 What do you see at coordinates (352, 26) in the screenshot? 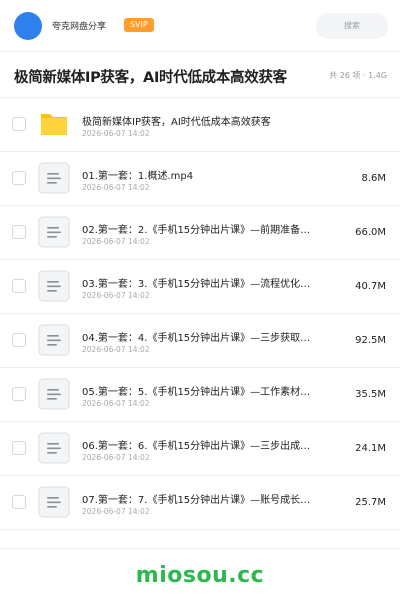
I see `search-input: 搜索` at bounding box center [352, 26].